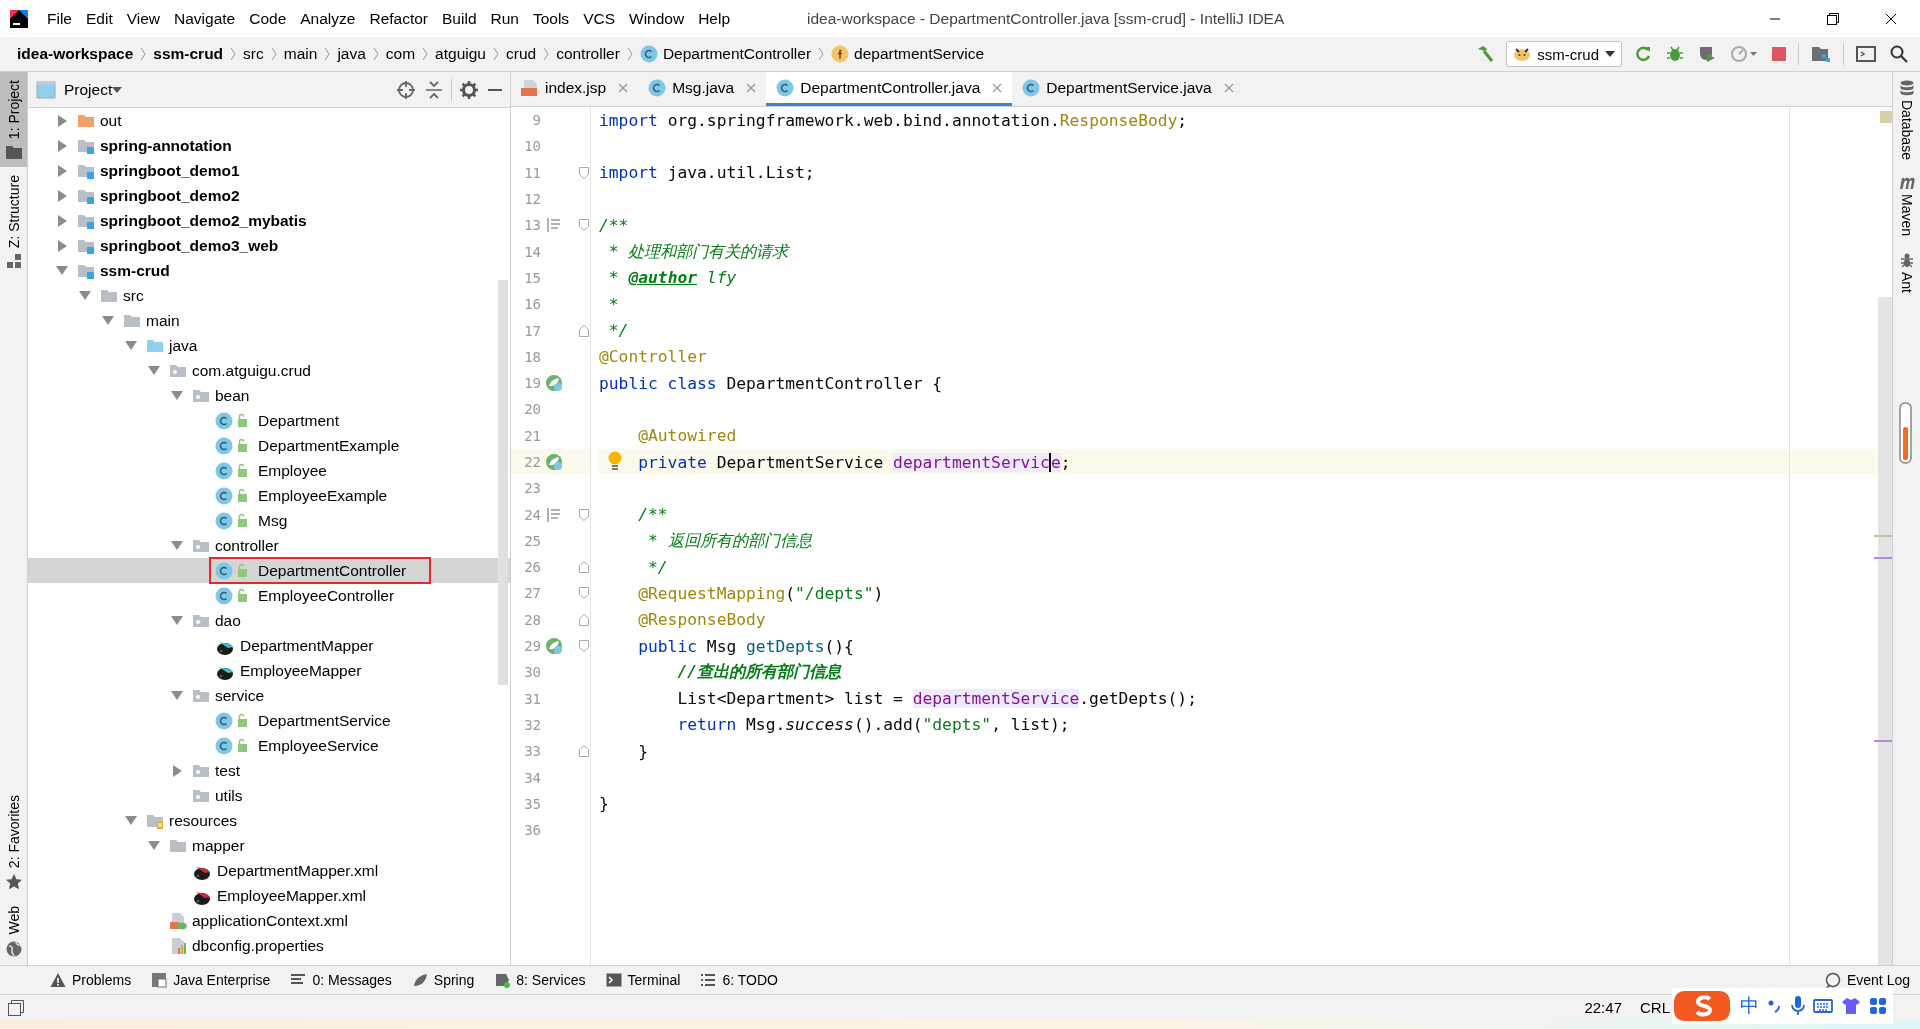 The image size is (1920, 1029). I want to click on tree-item: out, so click(269, 120).